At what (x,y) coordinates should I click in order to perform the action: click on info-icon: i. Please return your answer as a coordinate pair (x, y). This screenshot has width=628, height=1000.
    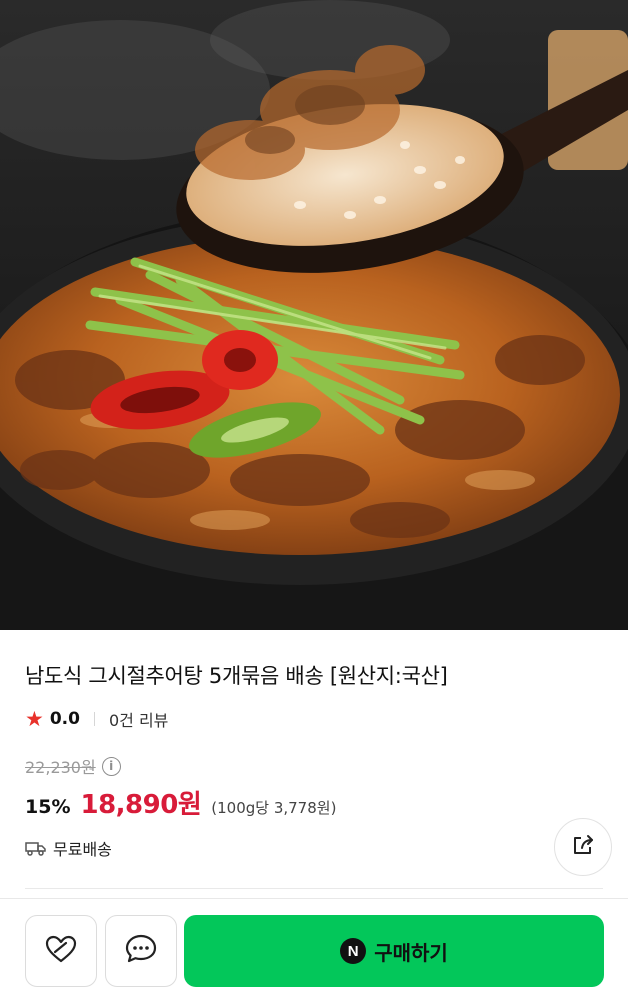
    Looking at the image, I should click on (111, 766).